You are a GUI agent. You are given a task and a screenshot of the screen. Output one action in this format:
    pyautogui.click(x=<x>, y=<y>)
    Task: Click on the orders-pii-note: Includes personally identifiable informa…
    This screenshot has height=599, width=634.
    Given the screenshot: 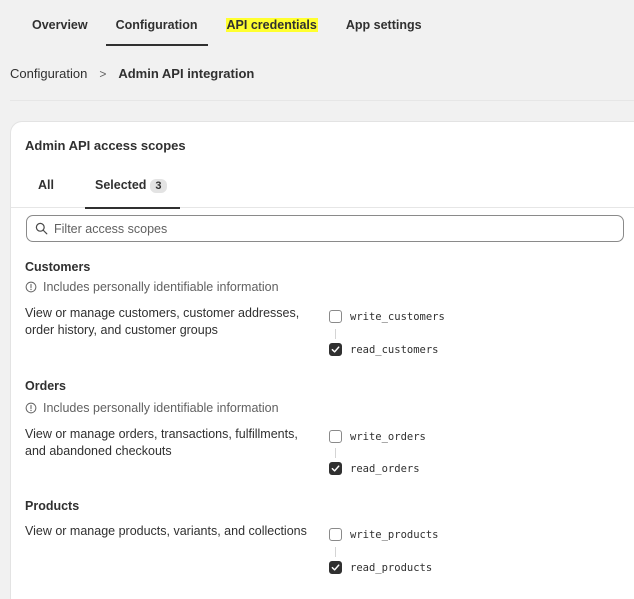 What is the action you would take?
    pyautogui.click(x=152, y=408)
    